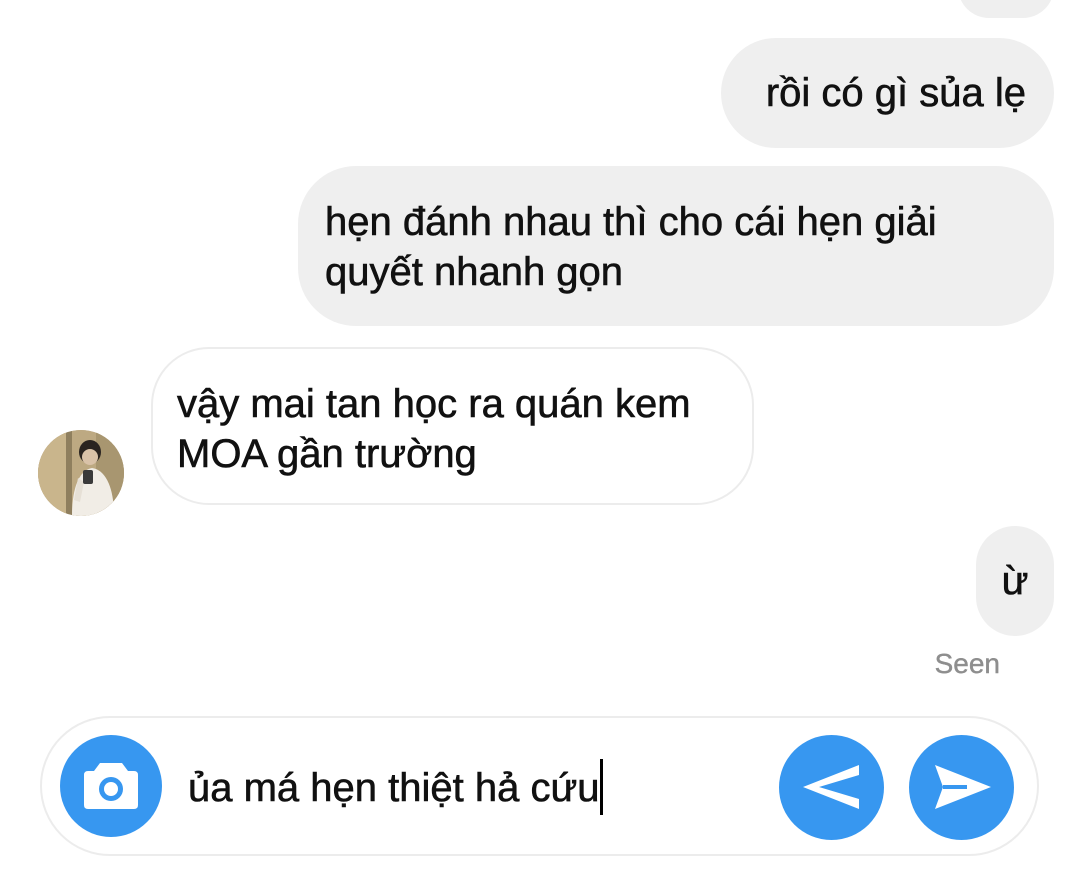  What do you see at coordinates (1015, 581) in the screenshot?
I see `outgoing-message-bubble: ừ` at bounding box center [1015, 581].